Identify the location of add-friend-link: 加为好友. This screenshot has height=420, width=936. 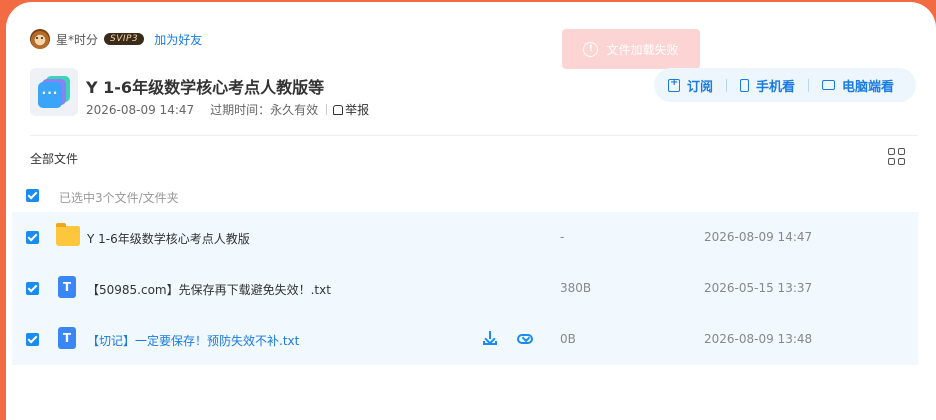
(178, 39).